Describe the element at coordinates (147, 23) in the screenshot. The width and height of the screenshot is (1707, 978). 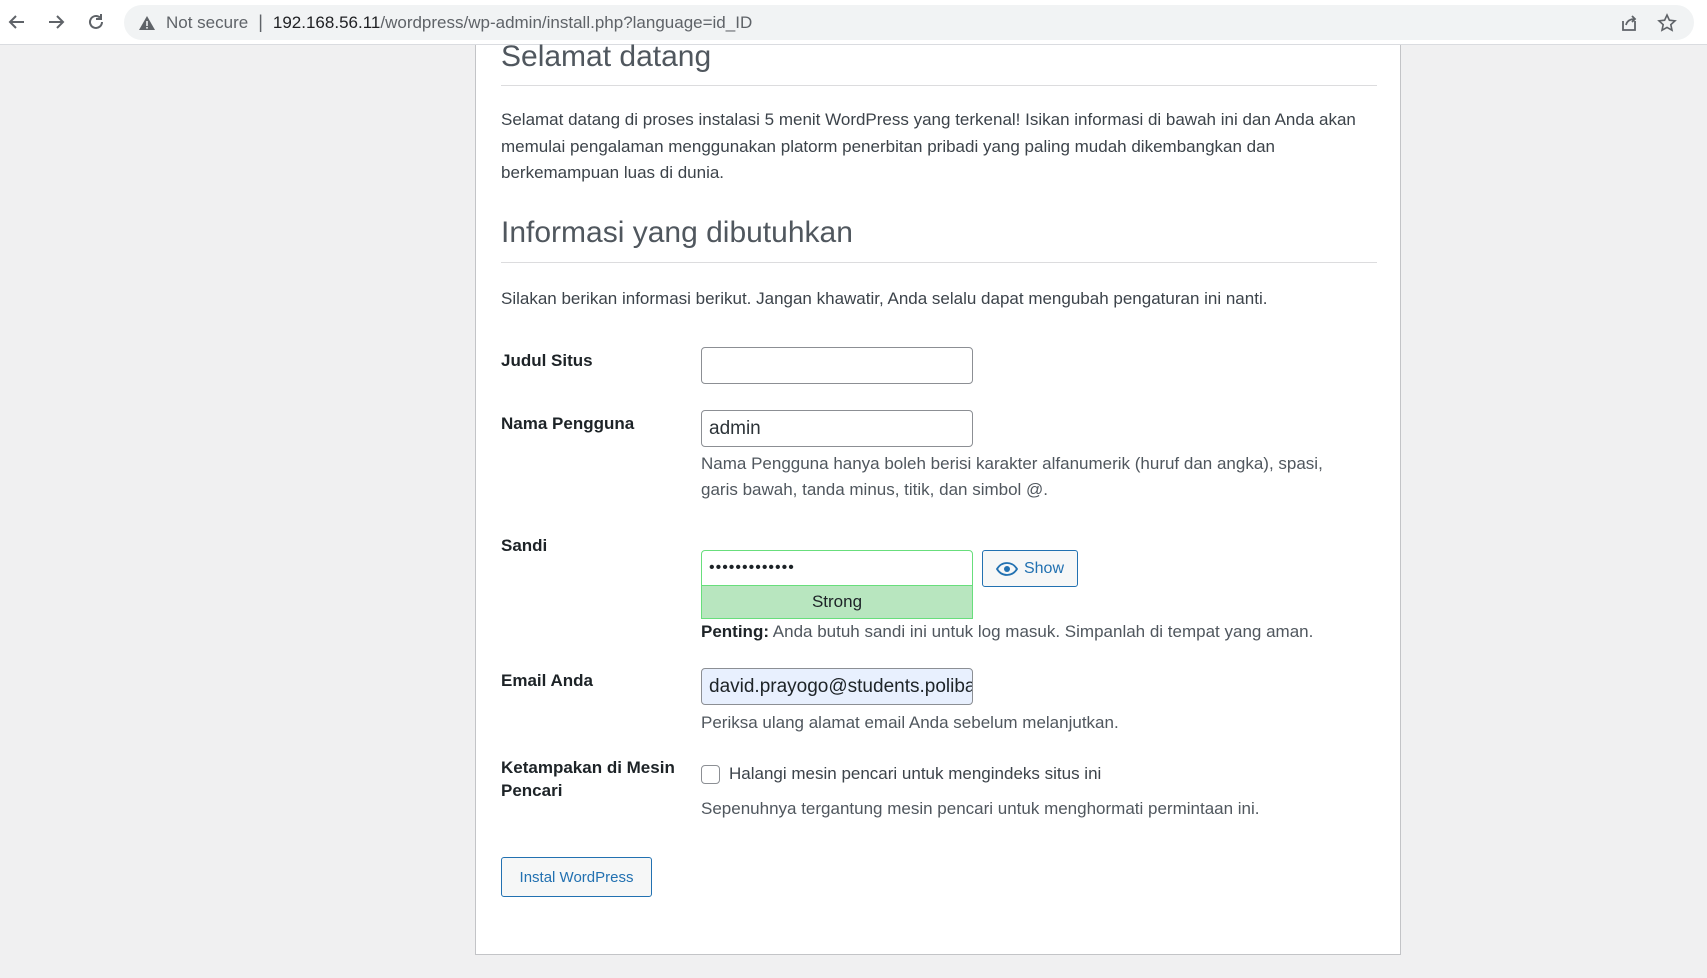
I see `warning-triangle-icon` at that location.